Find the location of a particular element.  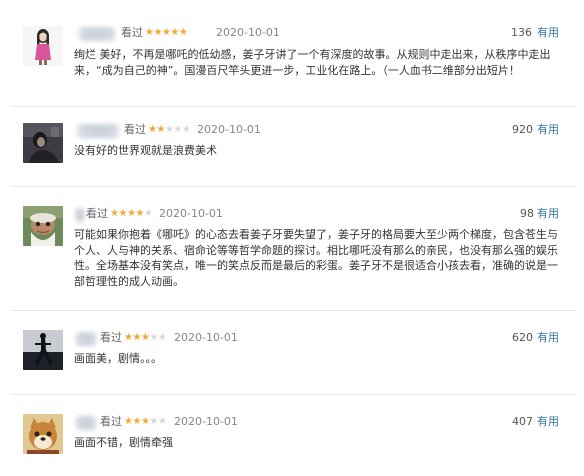

vote-count: 920 is located at coordinates (522, 129).